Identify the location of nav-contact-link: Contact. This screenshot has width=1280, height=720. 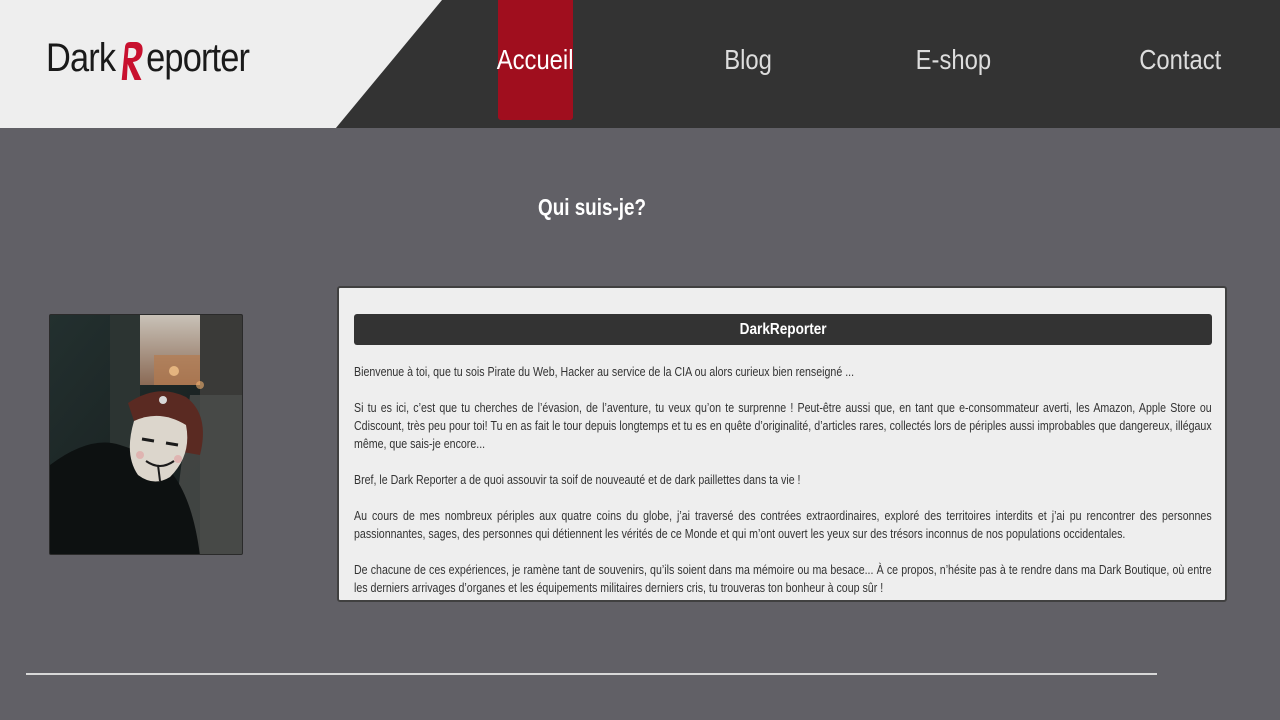
(1180, 60).